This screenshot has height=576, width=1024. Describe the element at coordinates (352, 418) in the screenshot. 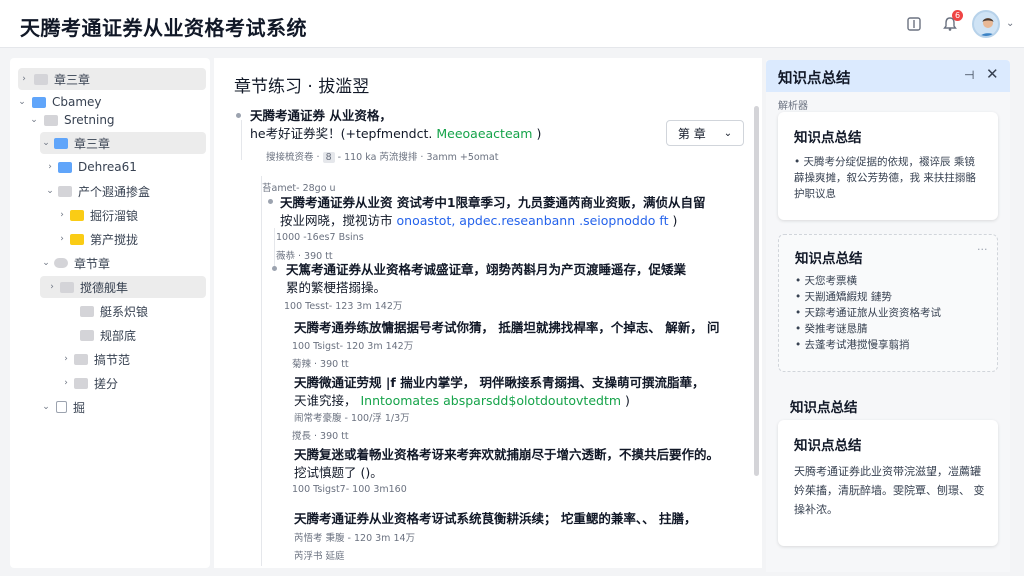

I see `section-meta: 闹常考豪腹 - 100/浮 1/3万` at that location.